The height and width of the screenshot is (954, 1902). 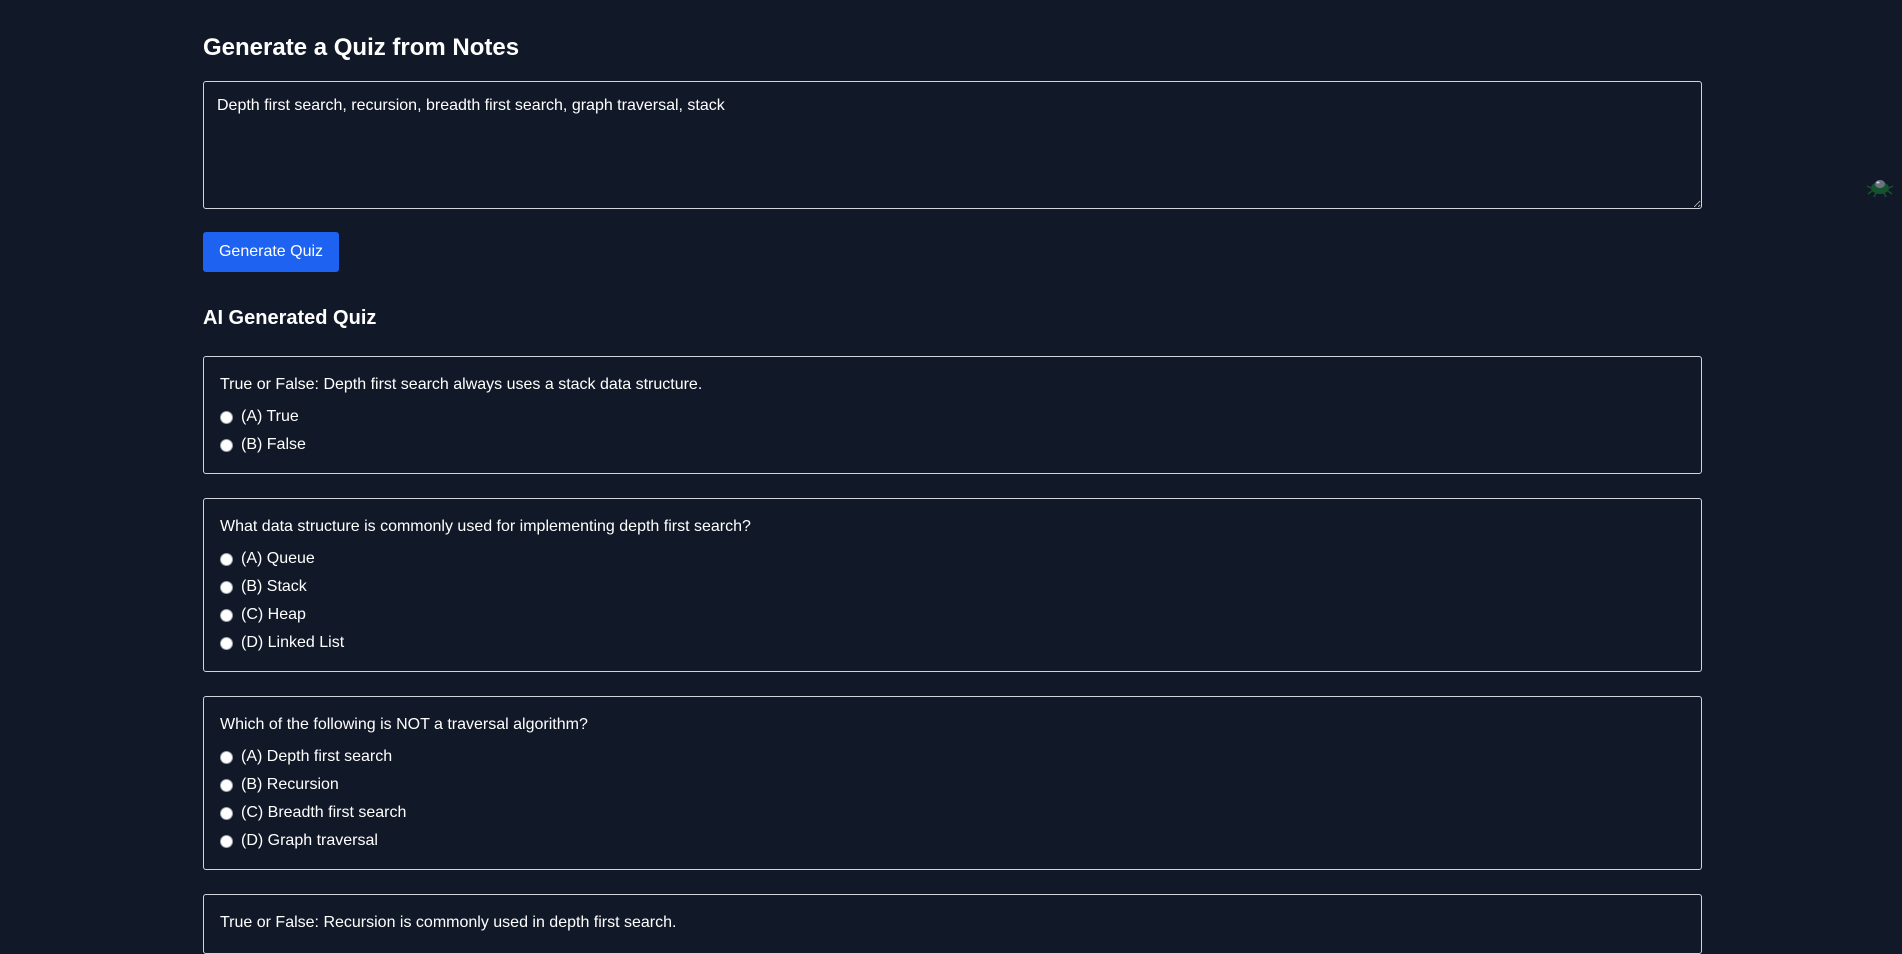 I want to click on quiz-section-title: AI Generated Quiz, so click(x=290, y=318).